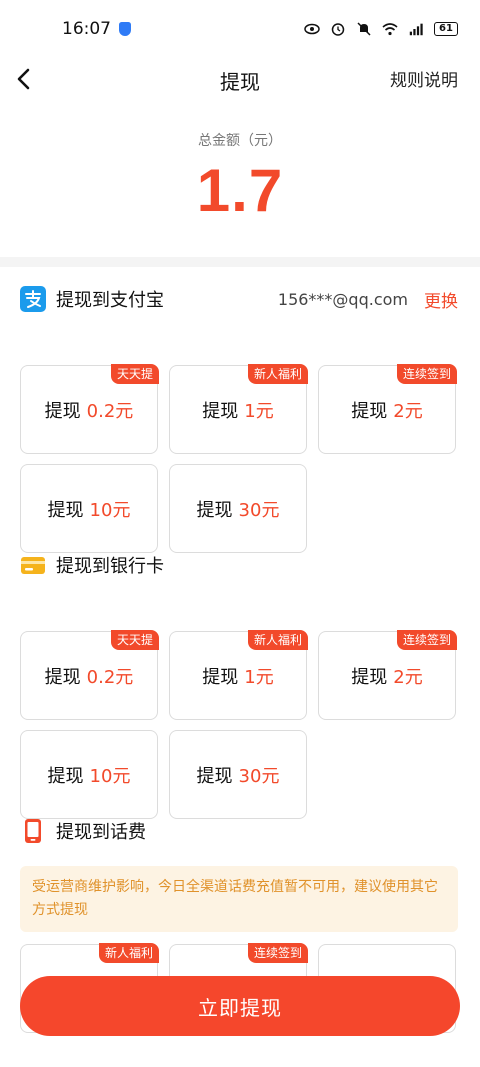 The width and height of the screenshot is (480, 1067). What do you see at coordinates (364, 29) in the screenshot?
I see `mute-icon` at bounding box center [364, 29].